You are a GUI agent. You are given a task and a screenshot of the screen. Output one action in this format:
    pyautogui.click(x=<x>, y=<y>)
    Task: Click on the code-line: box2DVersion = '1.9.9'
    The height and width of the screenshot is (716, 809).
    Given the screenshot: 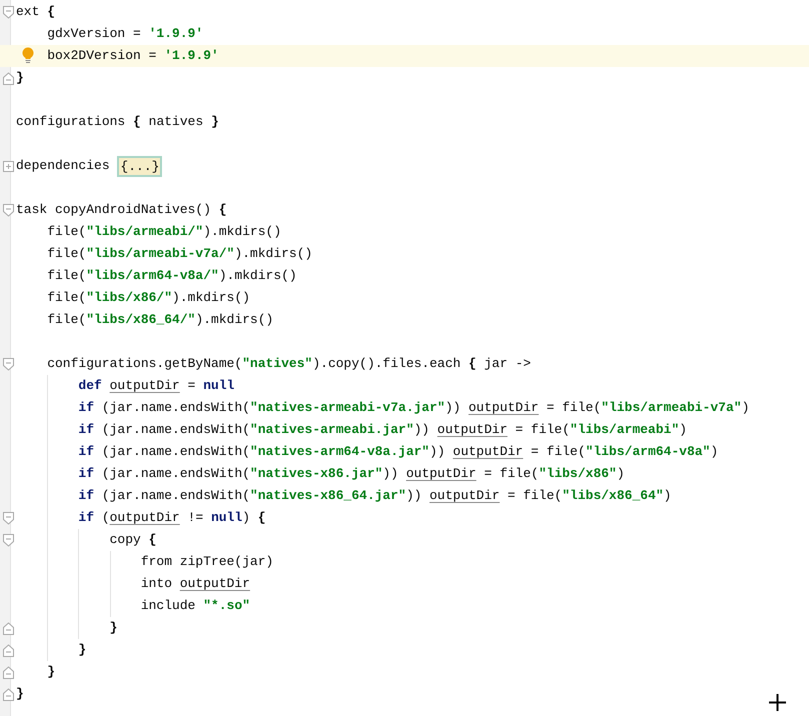 What is the action you would take?
    pyautogui.click(x=133, y=56)
    